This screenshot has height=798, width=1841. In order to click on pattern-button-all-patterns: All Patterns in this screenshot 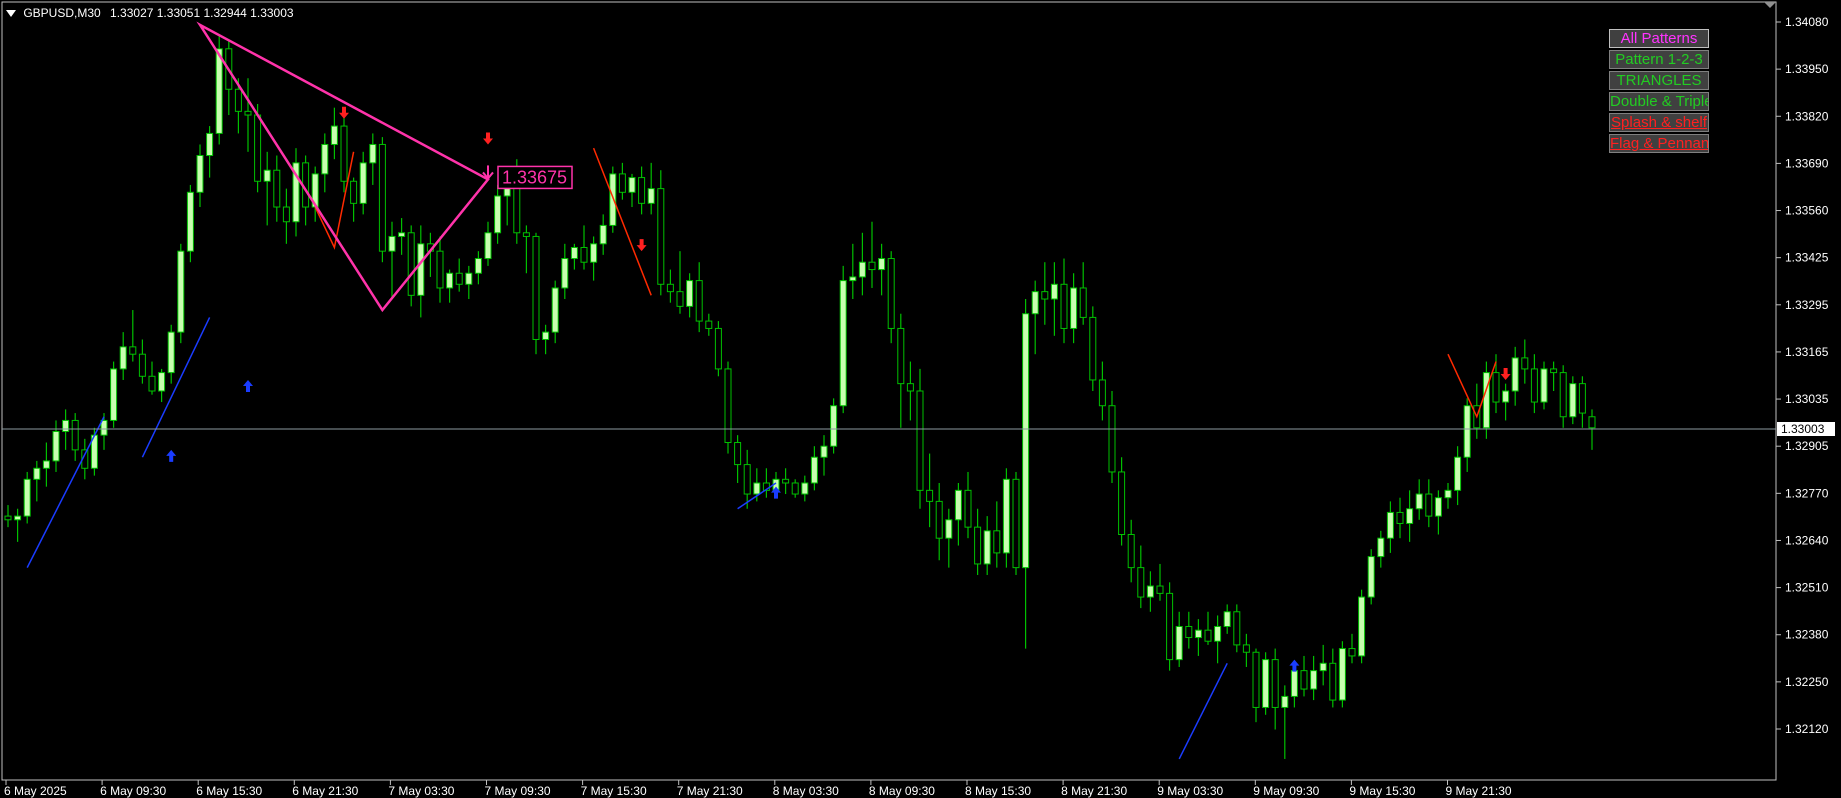, I will do `click(1659, 38)`.